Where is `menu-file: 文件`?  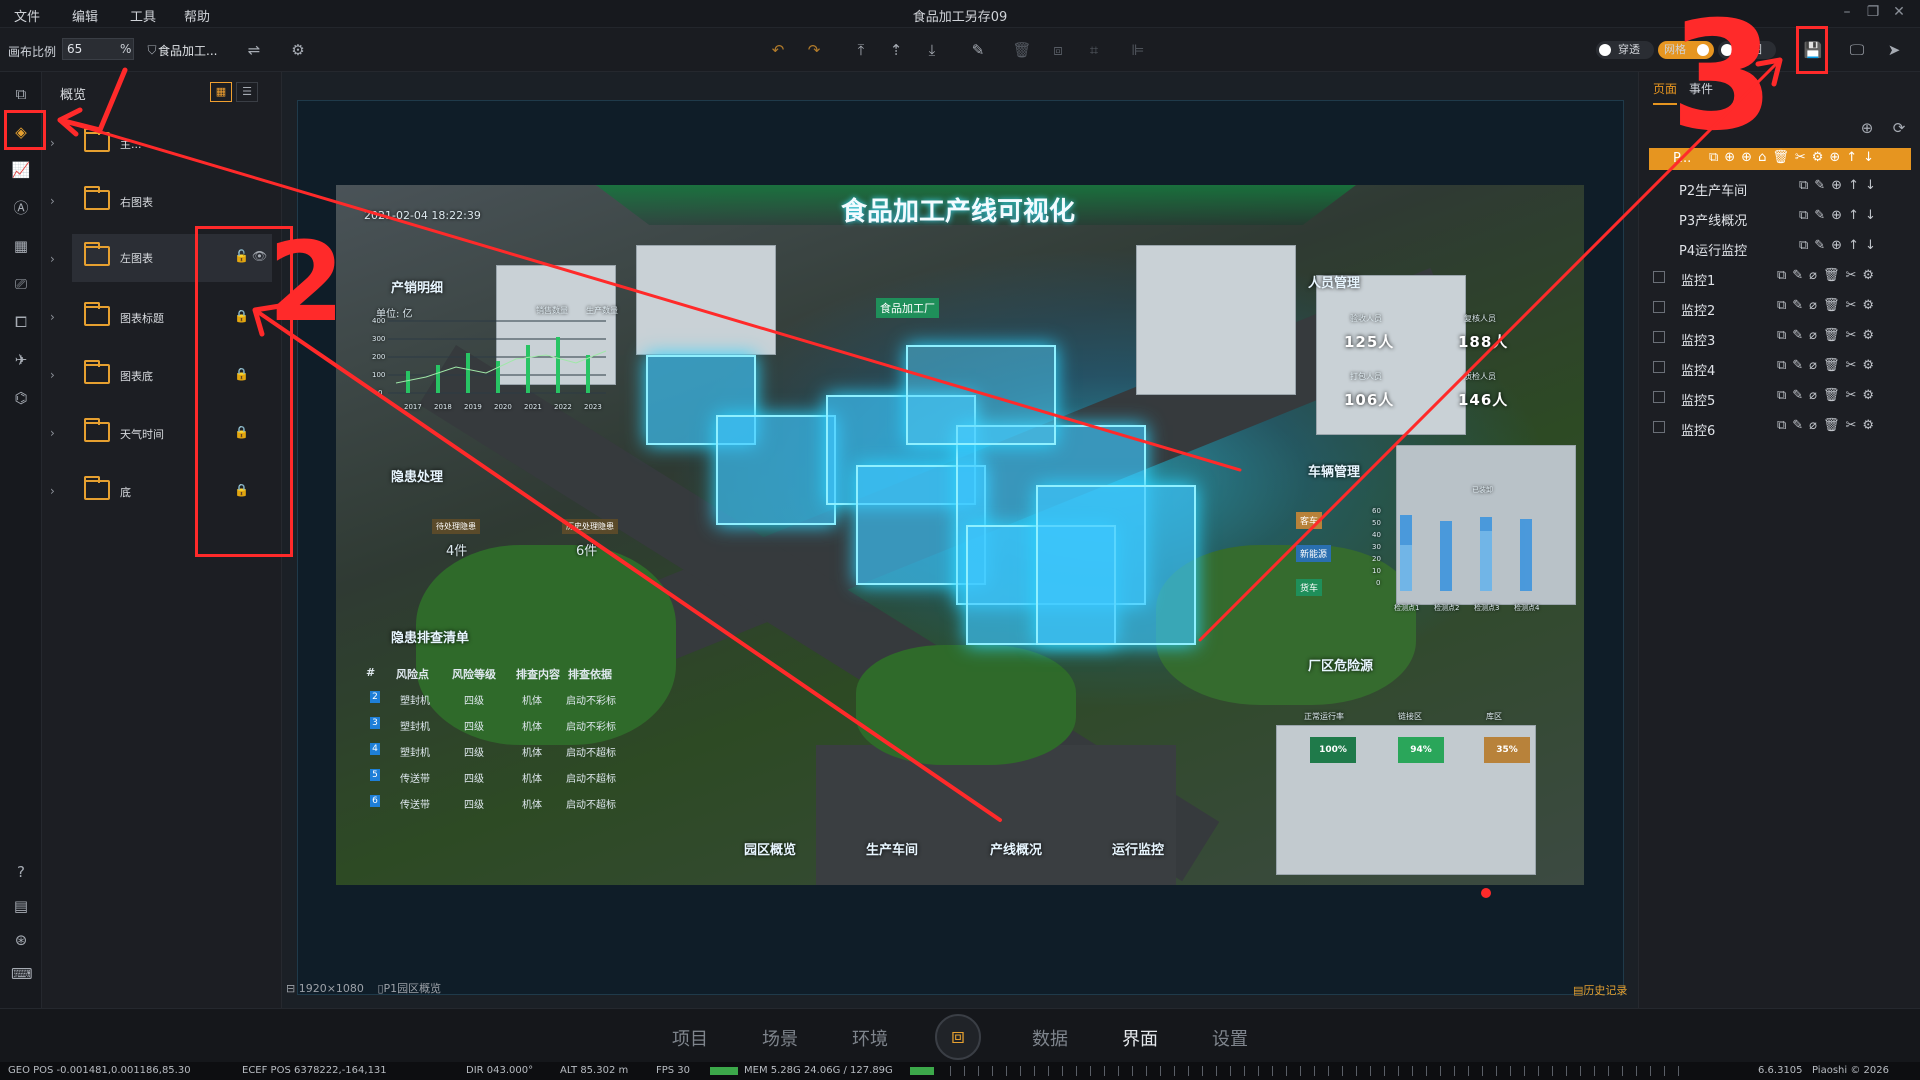
menu-file: 文件 is located at coordinates (27, 15).